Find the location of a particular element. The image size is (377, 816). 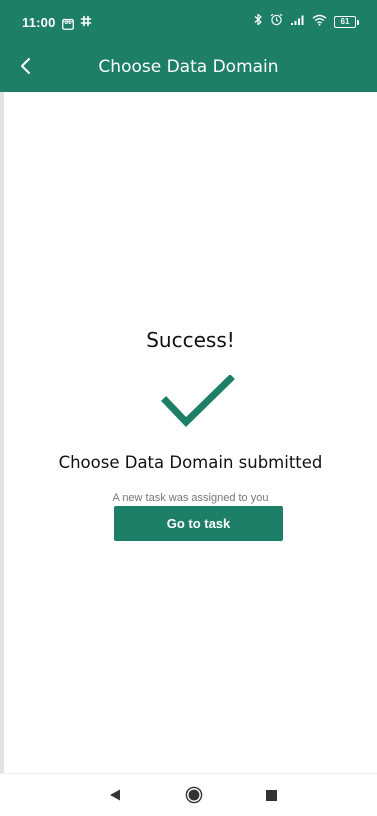

calendar-icon: 31 is located at coordinates (68, 23).